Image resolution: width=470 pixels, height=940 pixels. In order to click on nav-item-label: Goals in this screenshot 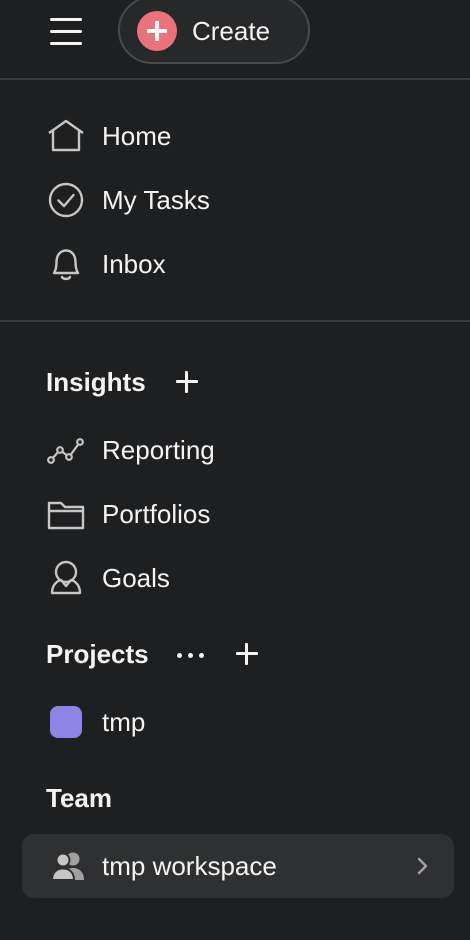, I will do `click(136, 578)`.